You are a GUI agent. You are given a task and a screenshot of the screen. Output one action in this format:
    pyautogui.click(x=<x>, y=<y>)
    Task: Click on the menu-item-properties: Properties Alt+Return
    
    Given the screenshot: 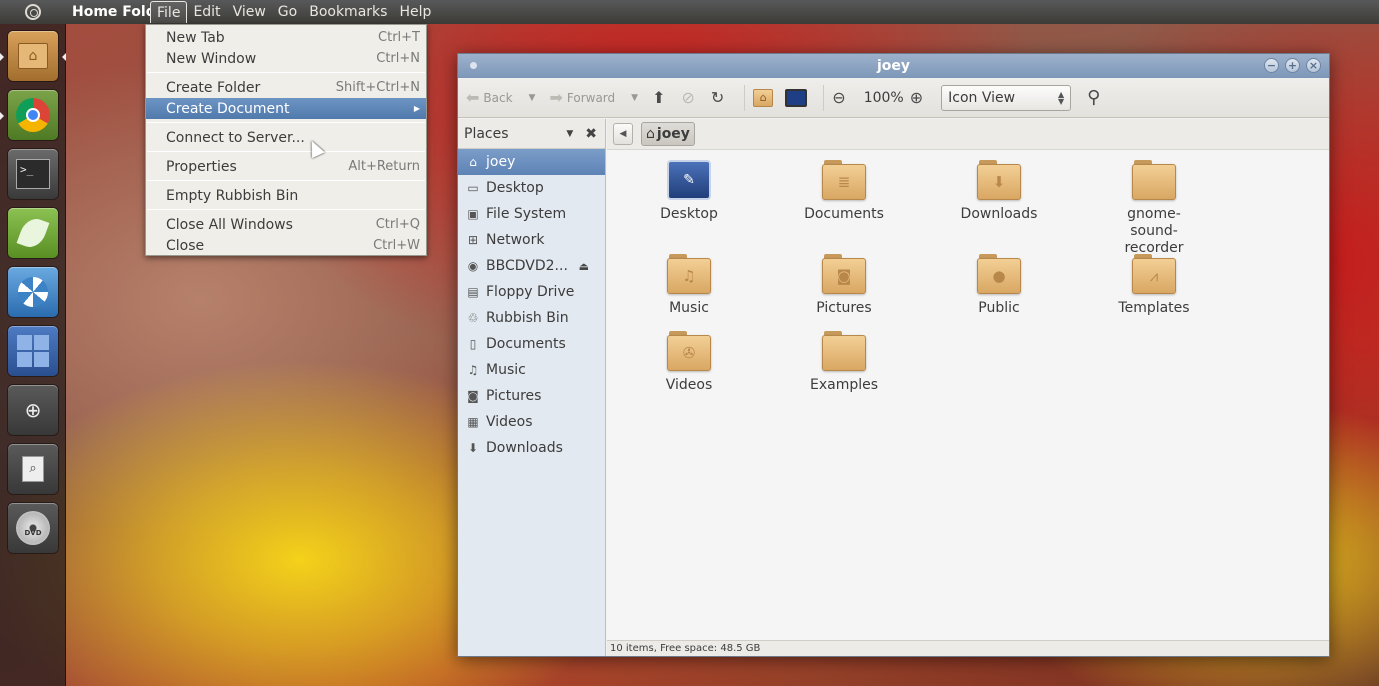 What is the action you would take?
    pyautogui.click(x=286, y=166)
    